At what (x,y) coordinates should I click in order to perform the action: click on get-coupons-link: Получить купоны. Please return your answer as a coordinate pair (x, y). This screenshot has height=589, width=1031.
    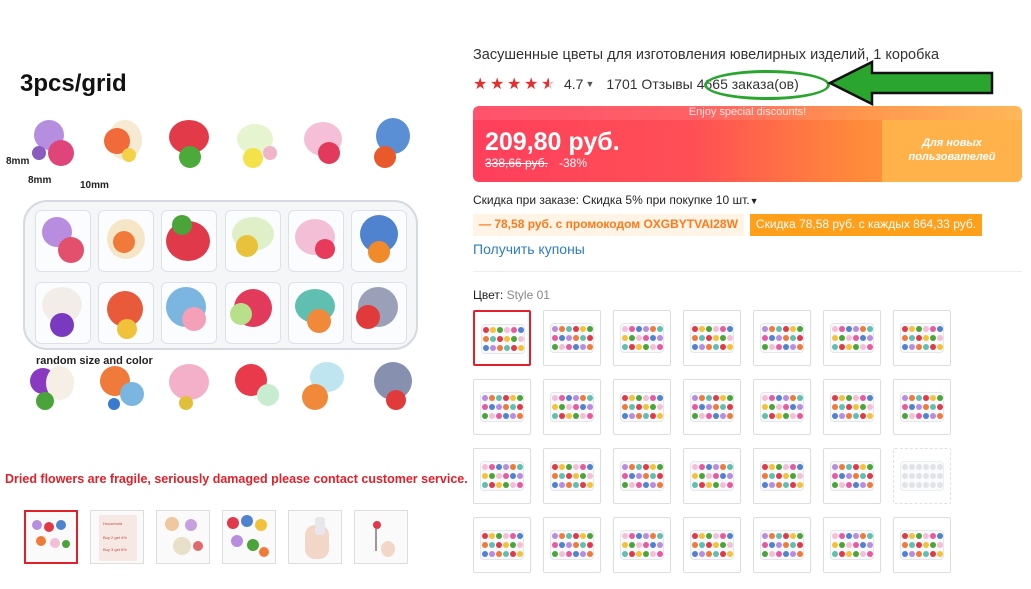
    Looking at the image, I should click on (529, 249).